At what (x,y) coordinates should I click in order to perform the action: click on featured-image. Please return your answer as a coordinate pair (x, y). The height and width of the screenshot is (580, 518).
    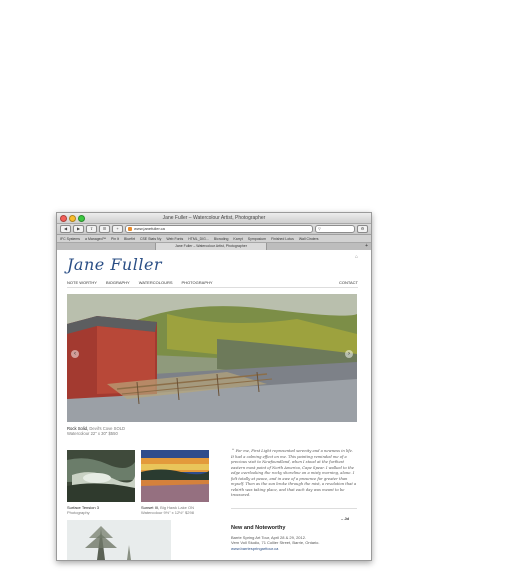
    Looking at the image, I should click on (119, 540).